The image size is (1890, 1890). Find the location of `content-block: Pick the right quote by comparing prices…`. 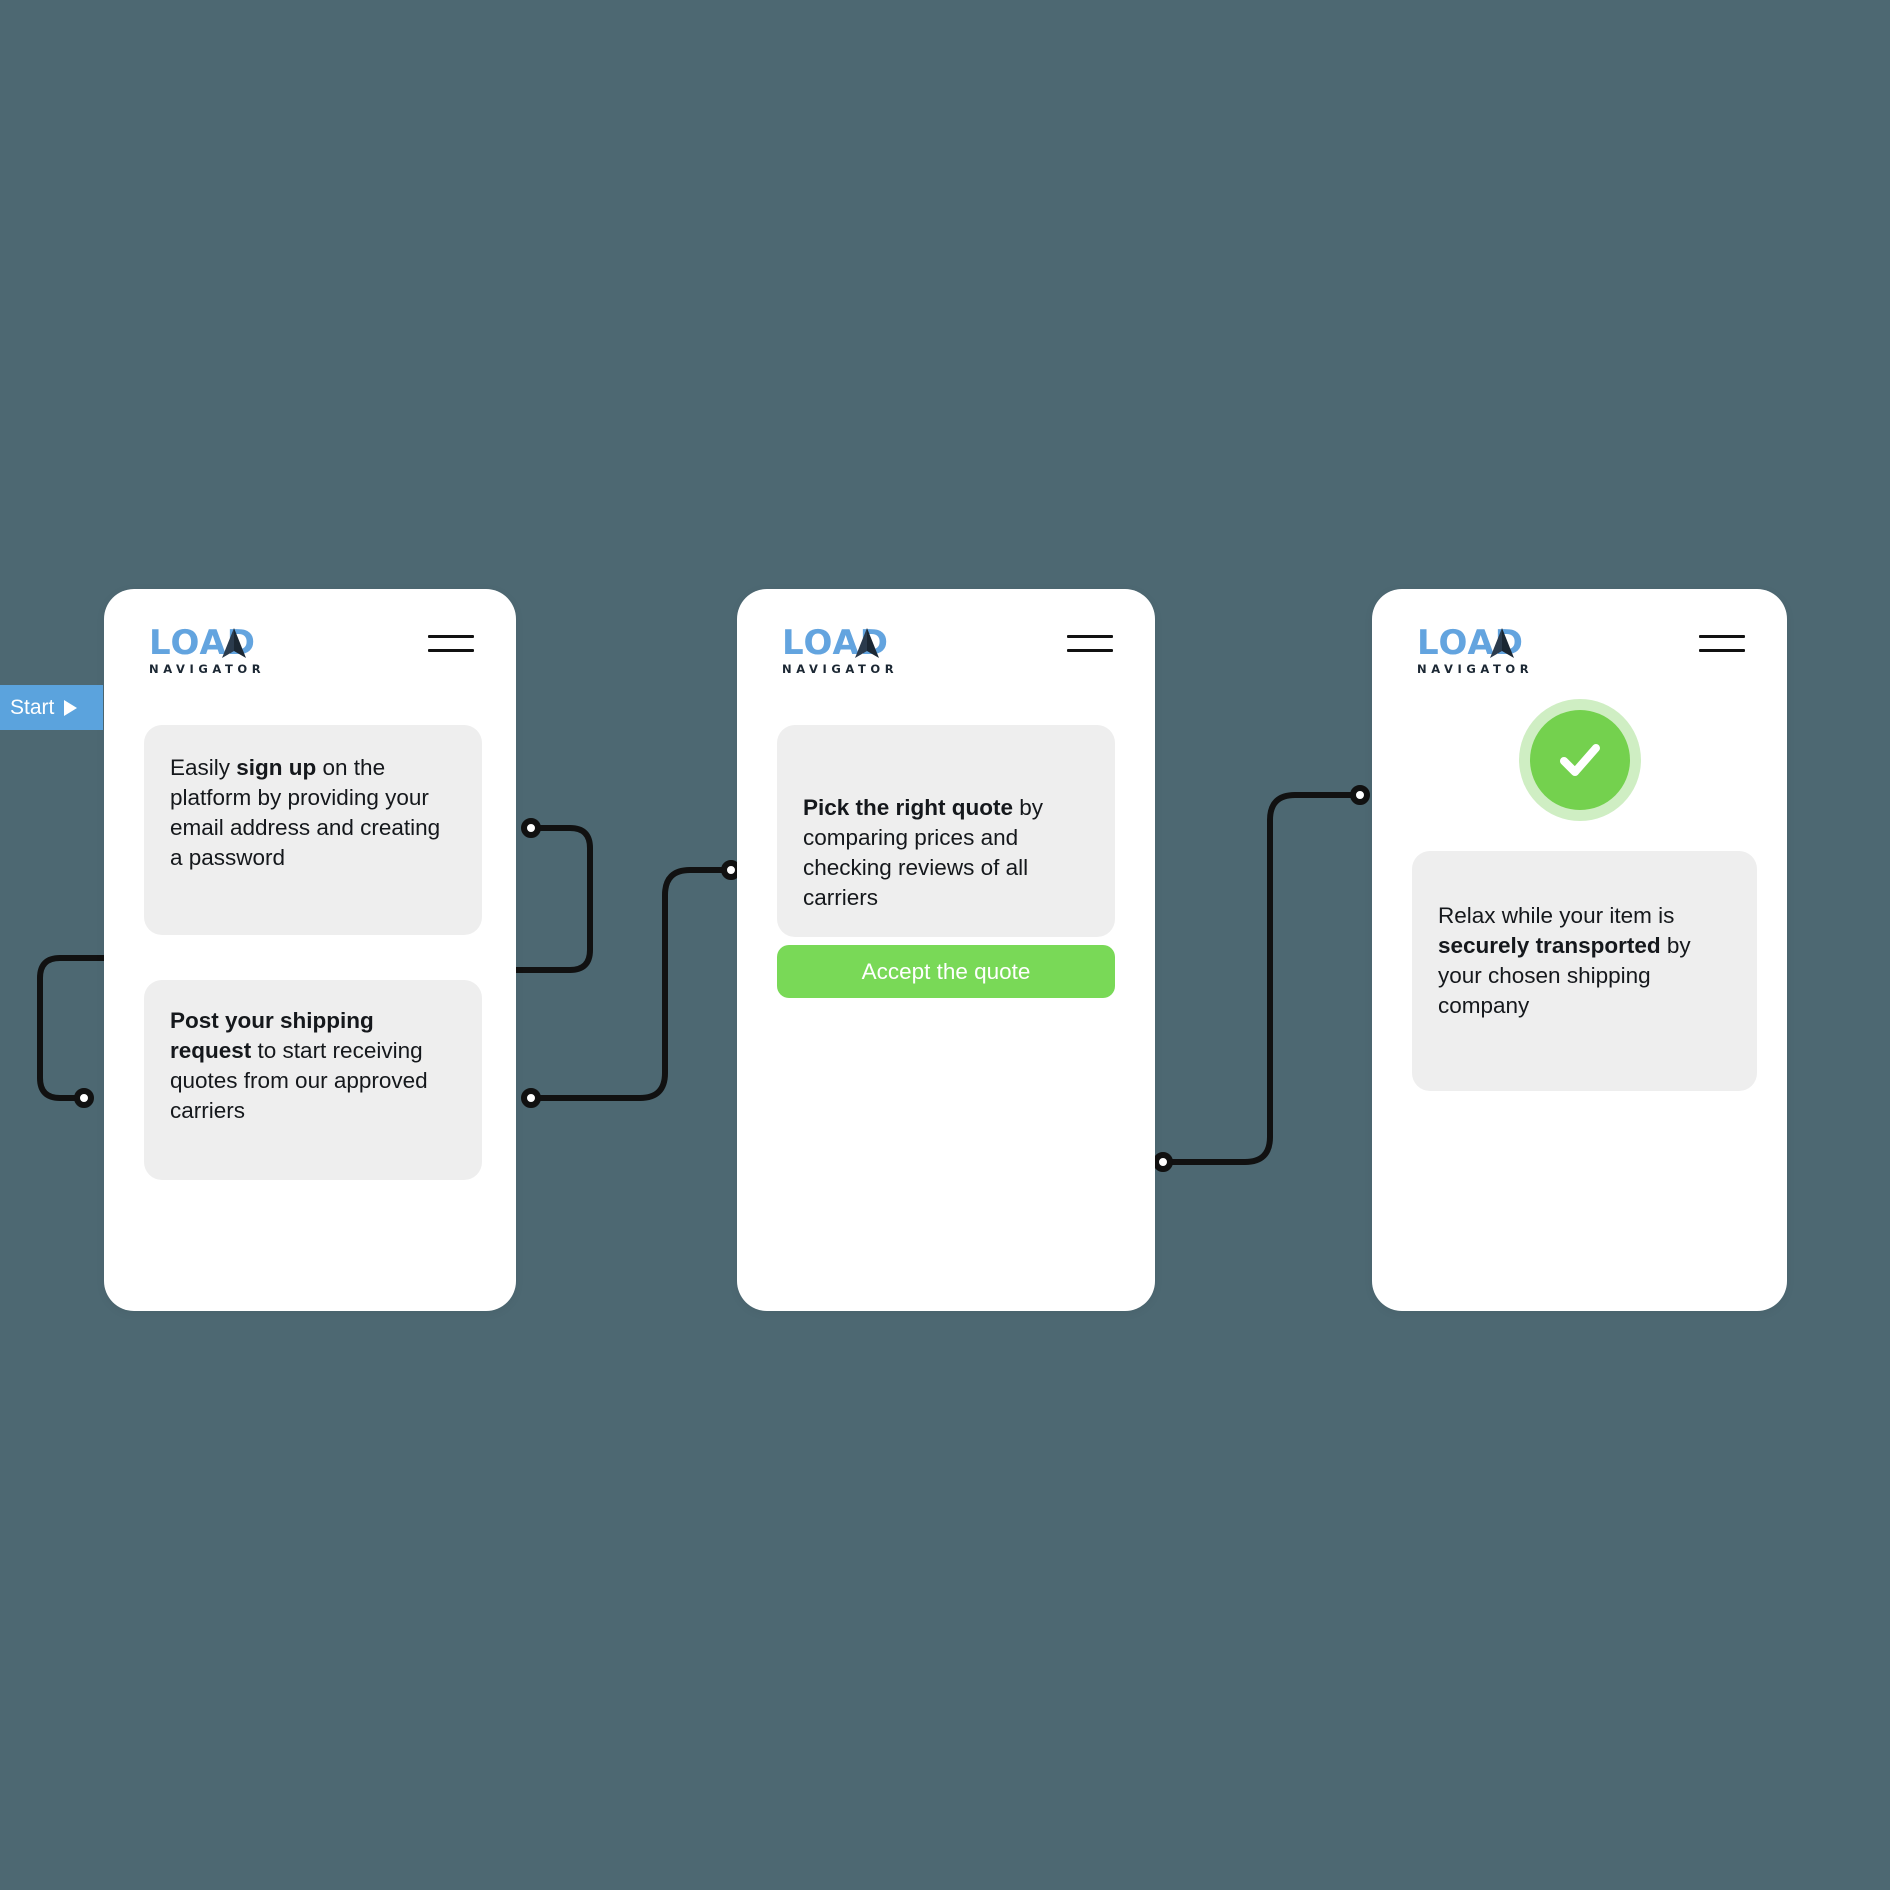

content-block: Pick the right quote by comparing prices… is located at coordinates (946, 831).